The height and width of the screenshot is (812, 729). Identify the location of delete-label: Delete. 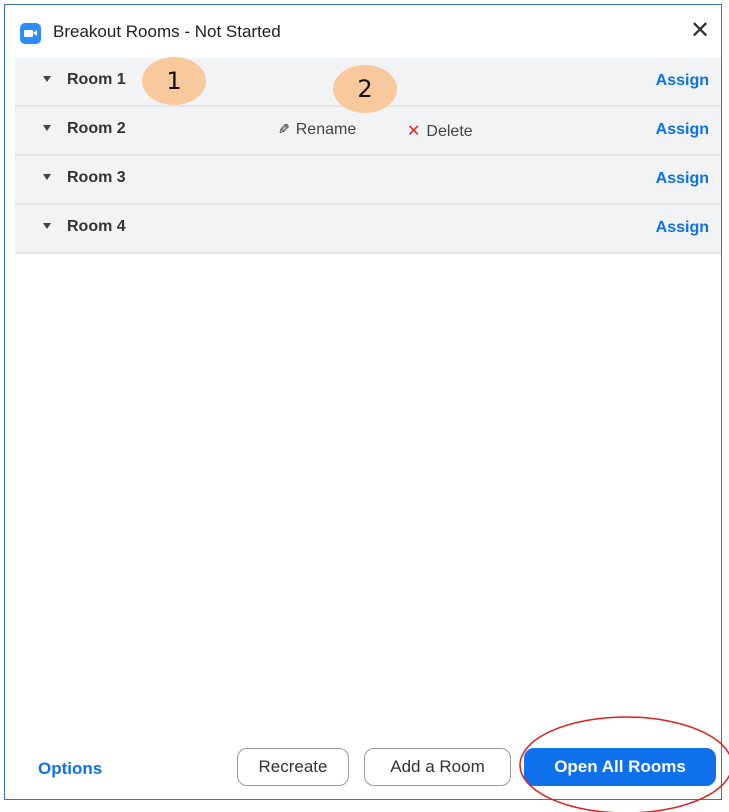
(449, 131).